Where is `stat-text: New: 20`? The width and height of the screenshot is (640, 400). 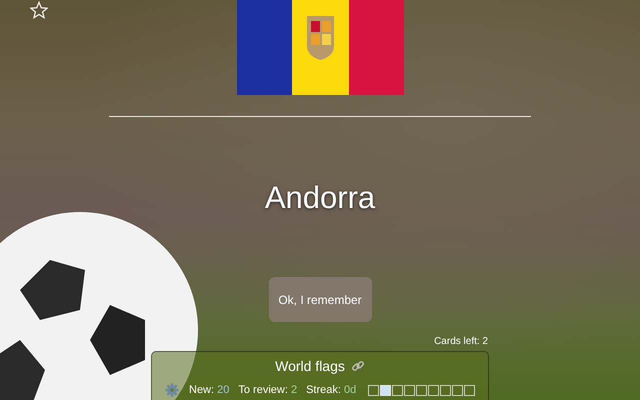 stat-text: New: 20 is located at coordinates (209, 390).